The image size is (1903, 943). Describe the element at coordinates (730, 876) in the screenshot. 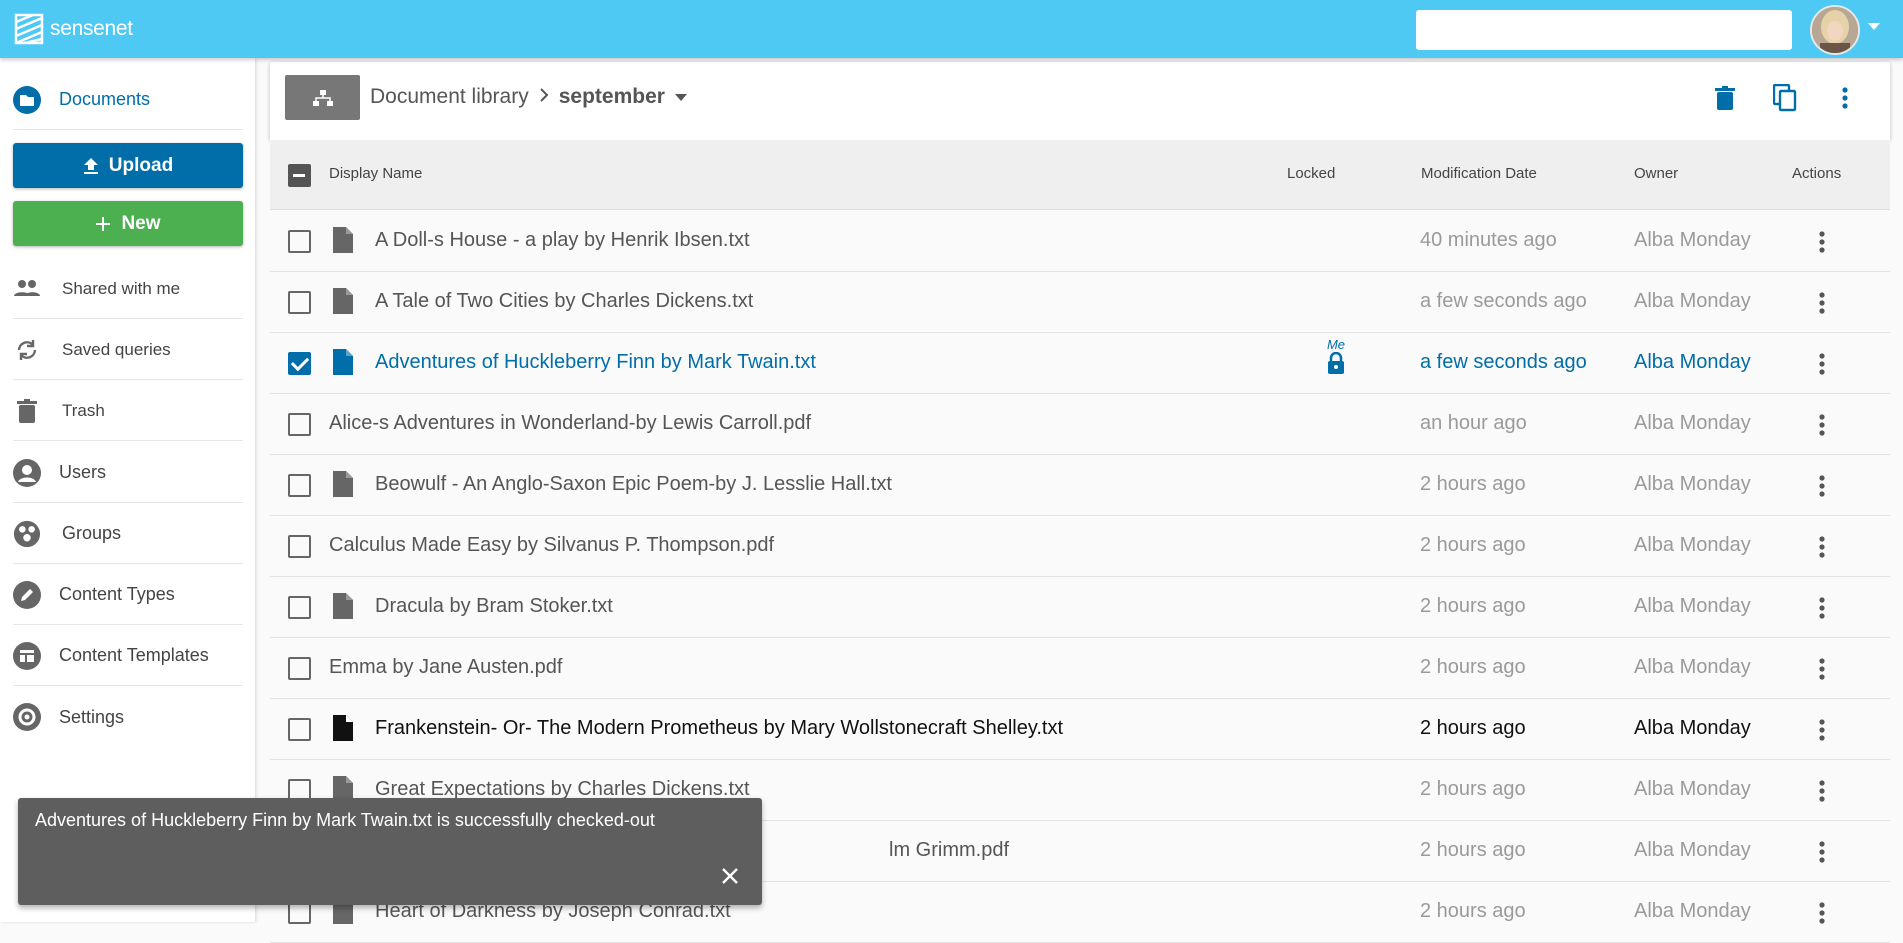

I see `close-icon` at that location.